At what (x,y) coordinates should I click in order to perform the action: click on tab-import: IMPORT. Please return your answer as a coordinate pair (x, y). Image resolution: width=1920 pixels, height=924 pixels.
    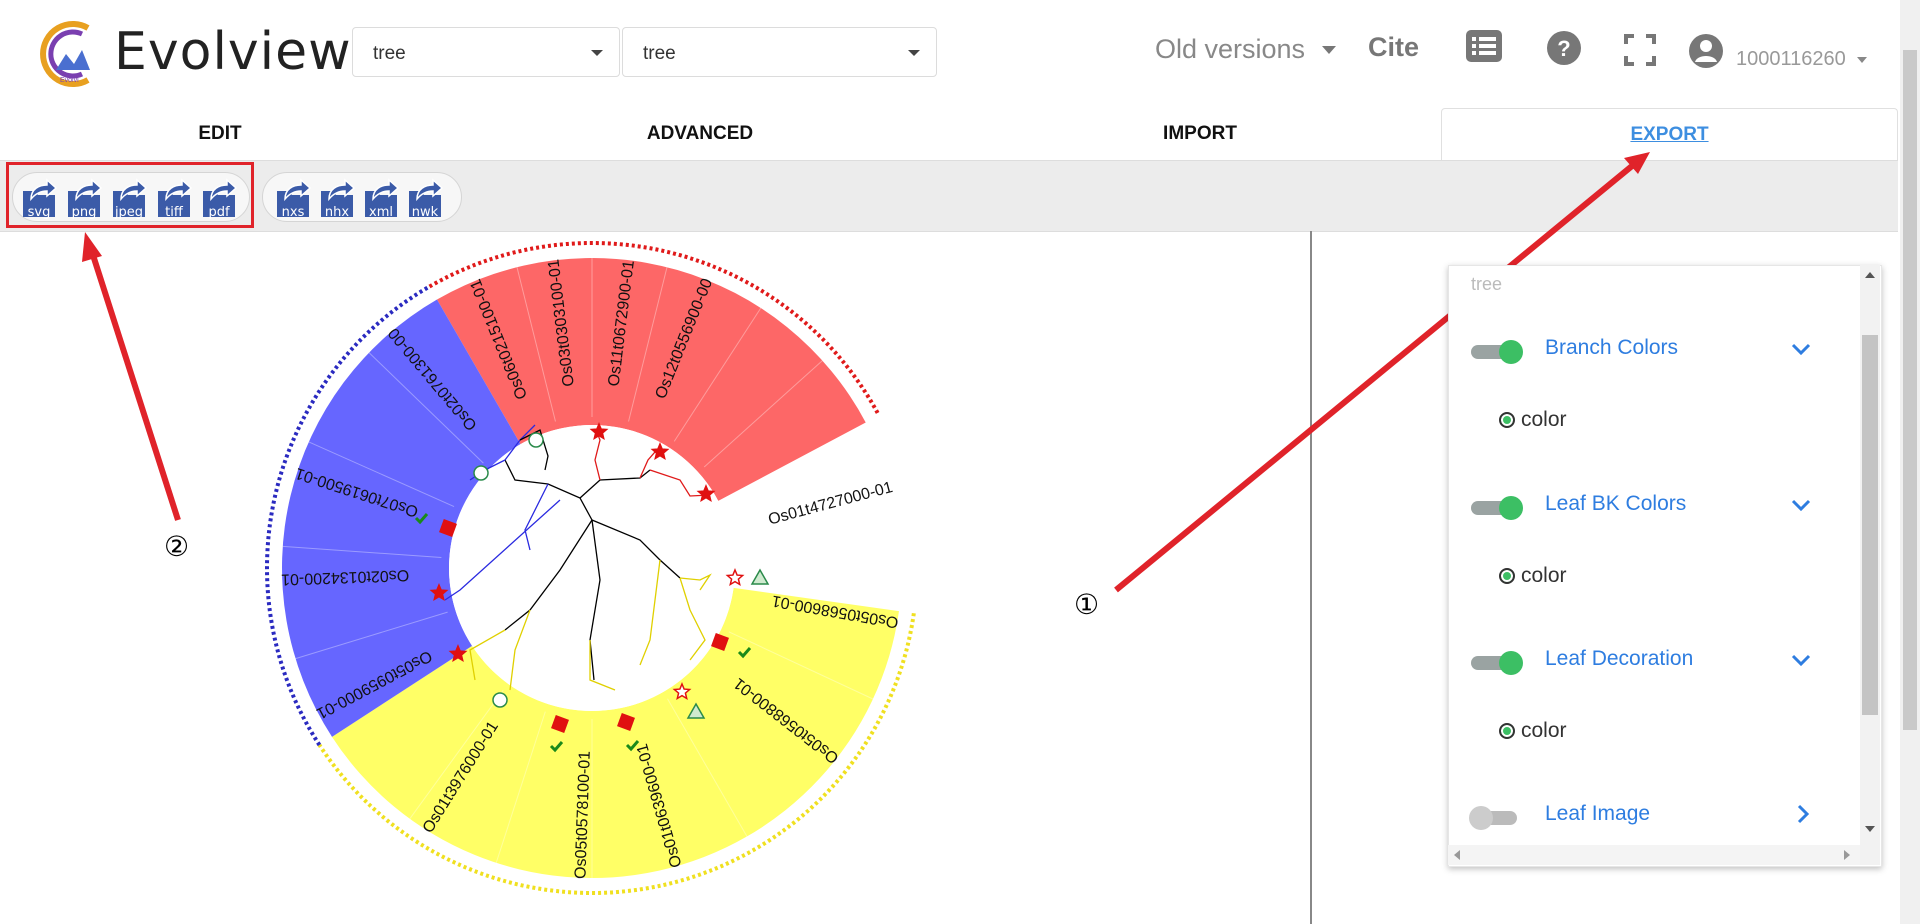
    Looking at the image, I should click on (1200, 134).